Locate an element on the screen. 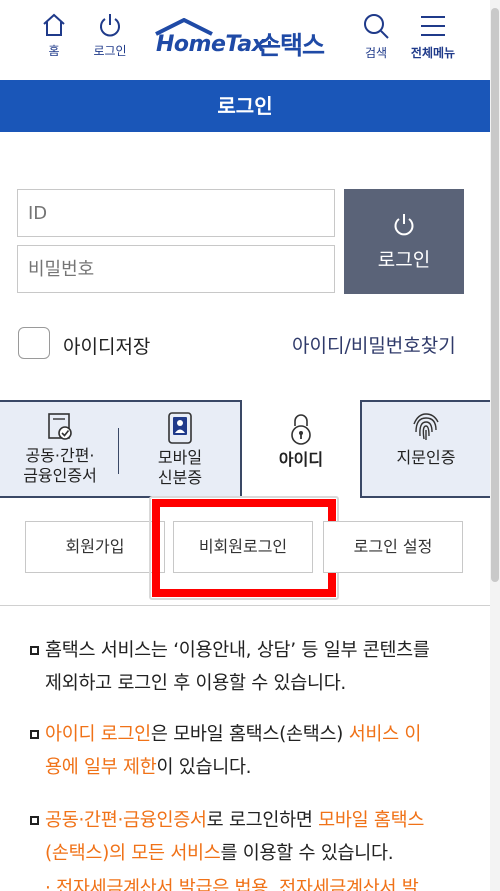  menu-icon is located at coordinates (433, 26).